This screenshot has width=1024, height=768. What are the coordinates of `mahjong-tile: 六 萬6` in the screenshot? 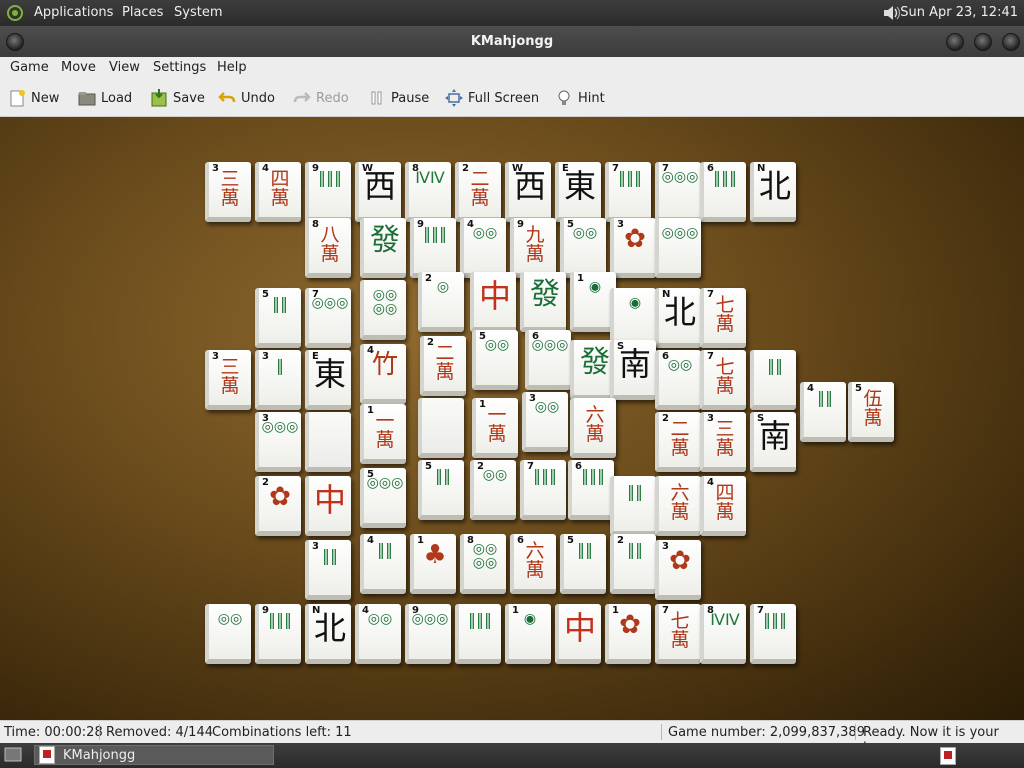 It's located at (533, 564).